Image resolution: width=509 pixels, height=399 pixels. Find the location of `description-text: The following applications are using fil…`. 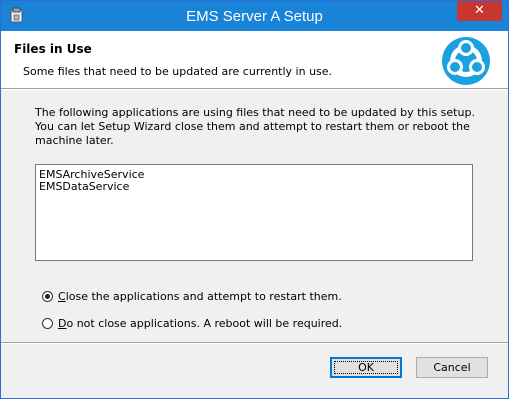

description-text: The following applications are using fil… is located at coordinates (255, 126).